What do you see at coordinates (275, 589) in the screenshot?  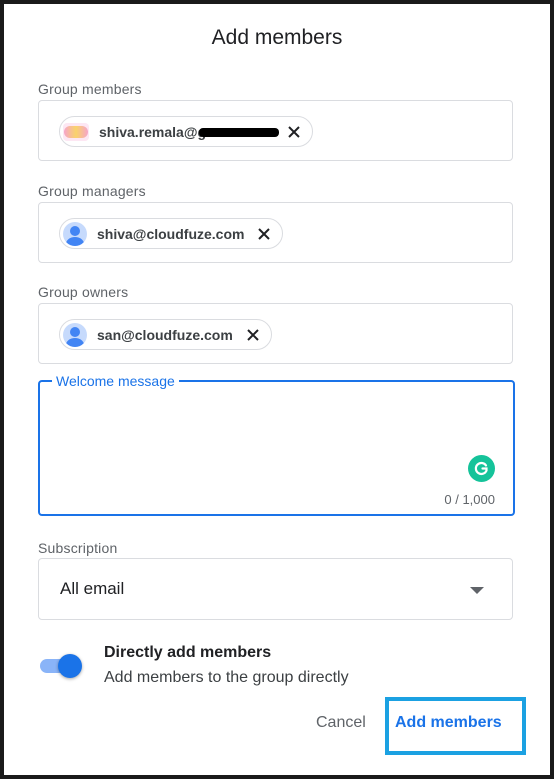 I see `subscription-select: All email` at bounding box center [275, 589].